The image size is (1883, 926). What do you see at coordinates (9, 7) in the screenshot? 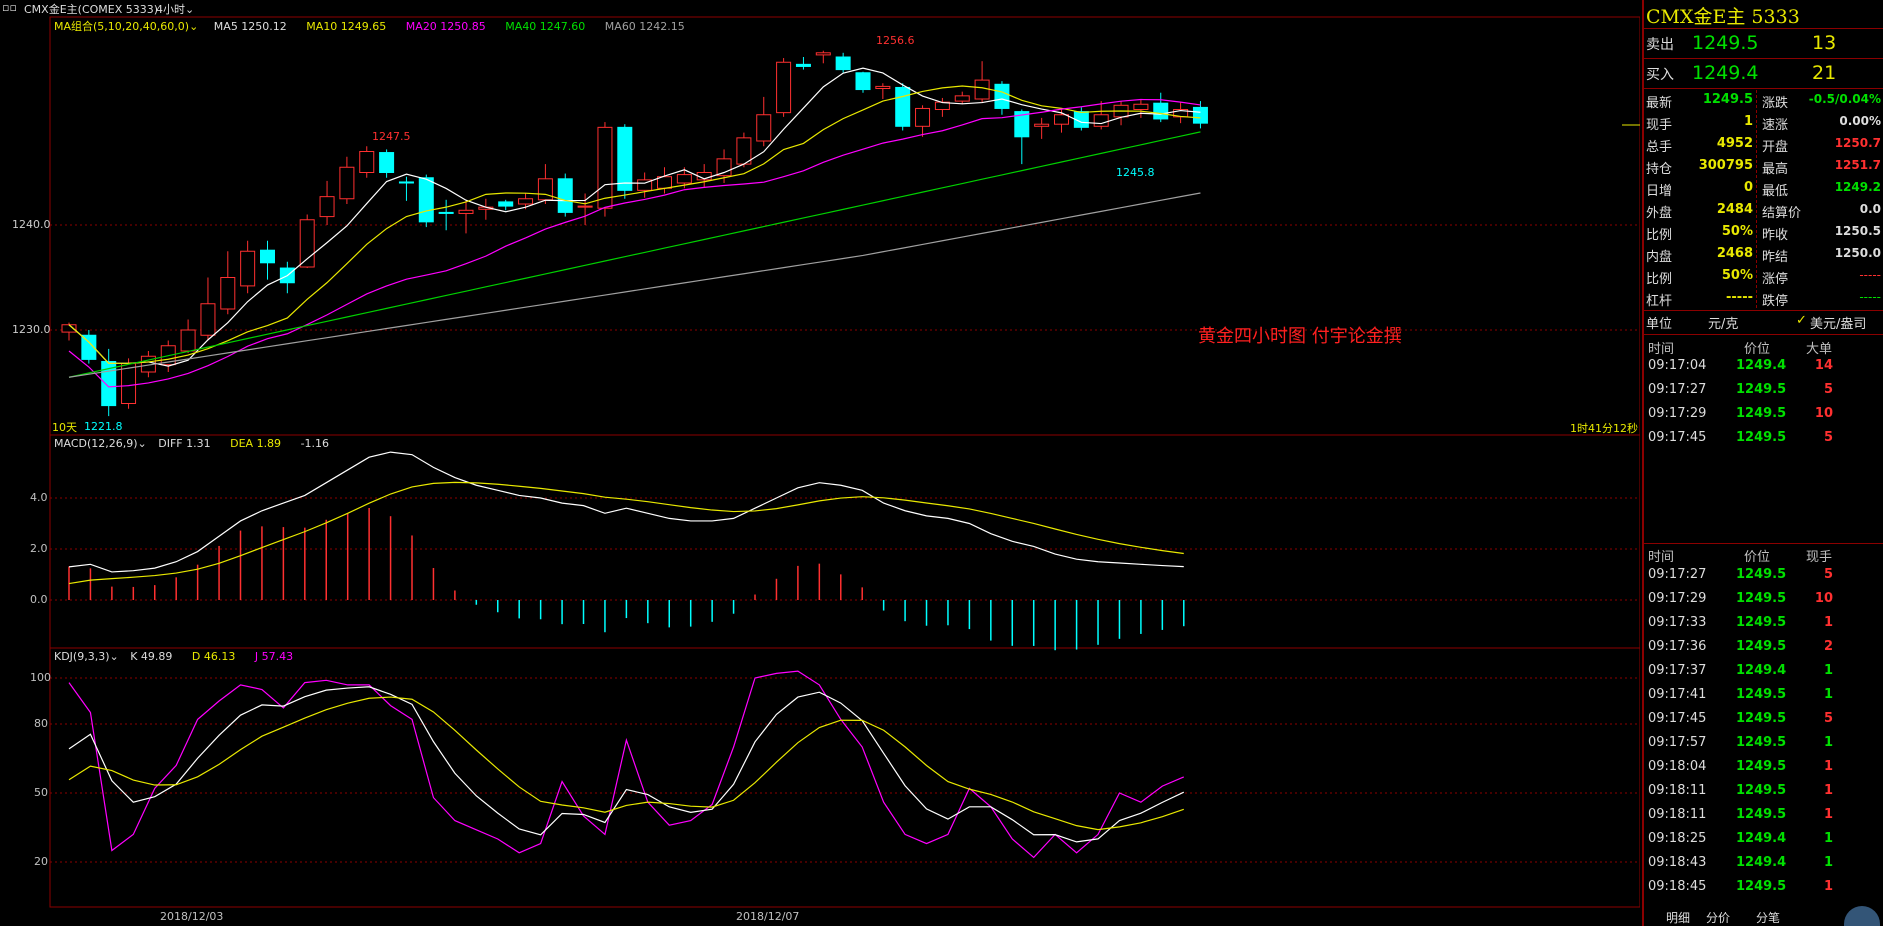
I see `window-controls-icon: ▫▫` at bounding box center [9, 7].